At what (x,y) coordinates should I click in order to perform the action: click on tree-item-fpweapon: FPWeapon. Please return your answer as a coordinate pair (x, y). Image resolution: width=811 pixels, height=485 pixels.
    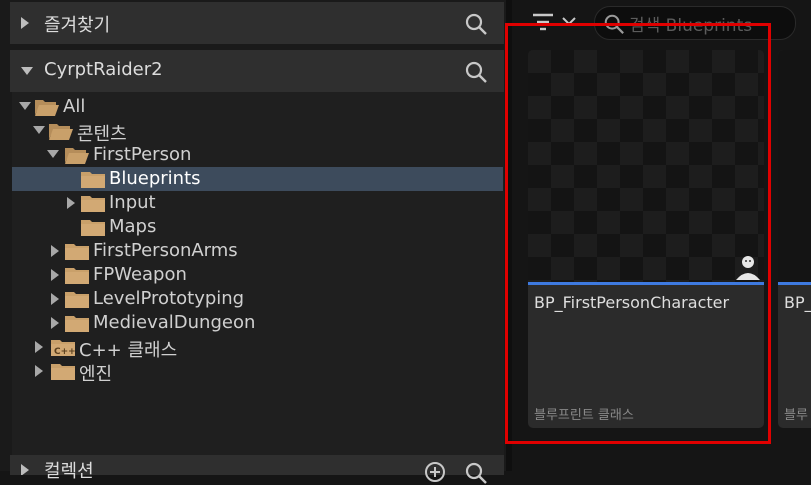
    Looking at the image, I should click on (257, 275).